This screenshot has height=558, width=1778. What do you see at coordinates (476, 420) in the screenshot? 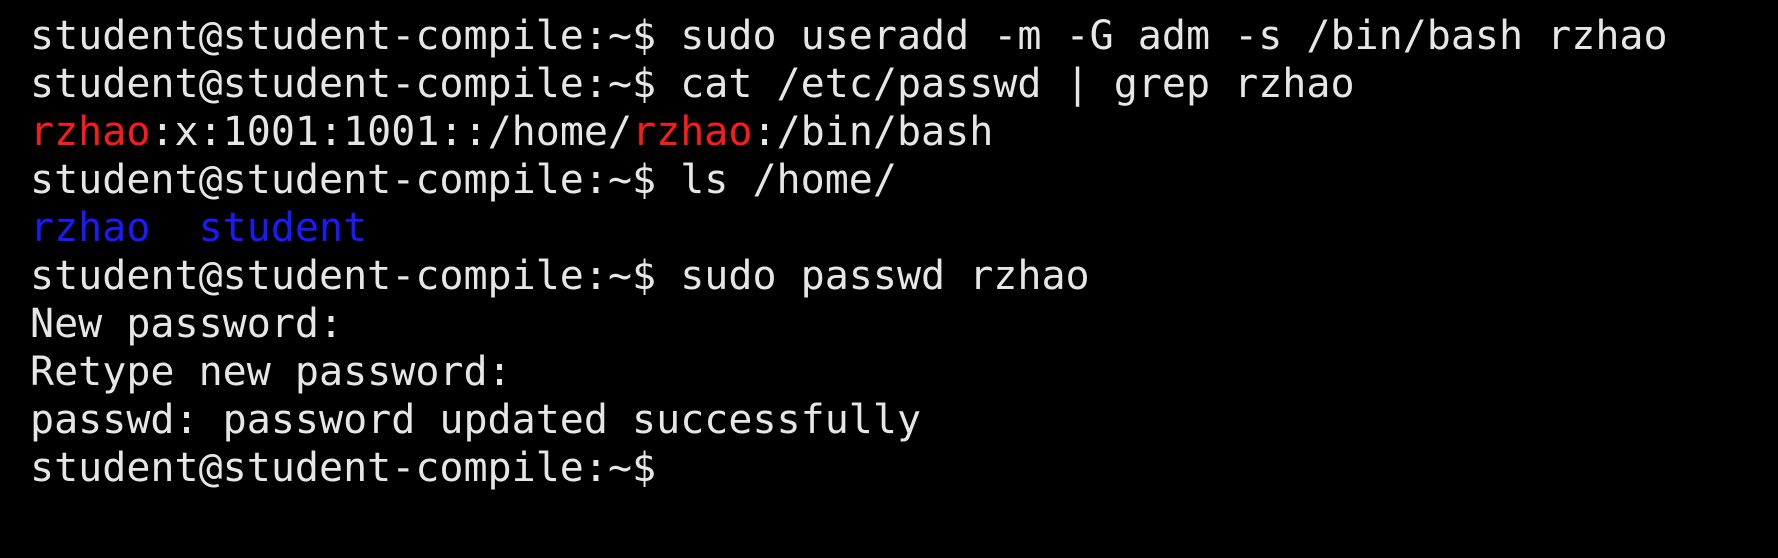
I see `output-text: passwd: password updated successfully` at bounding box center [476, 420].